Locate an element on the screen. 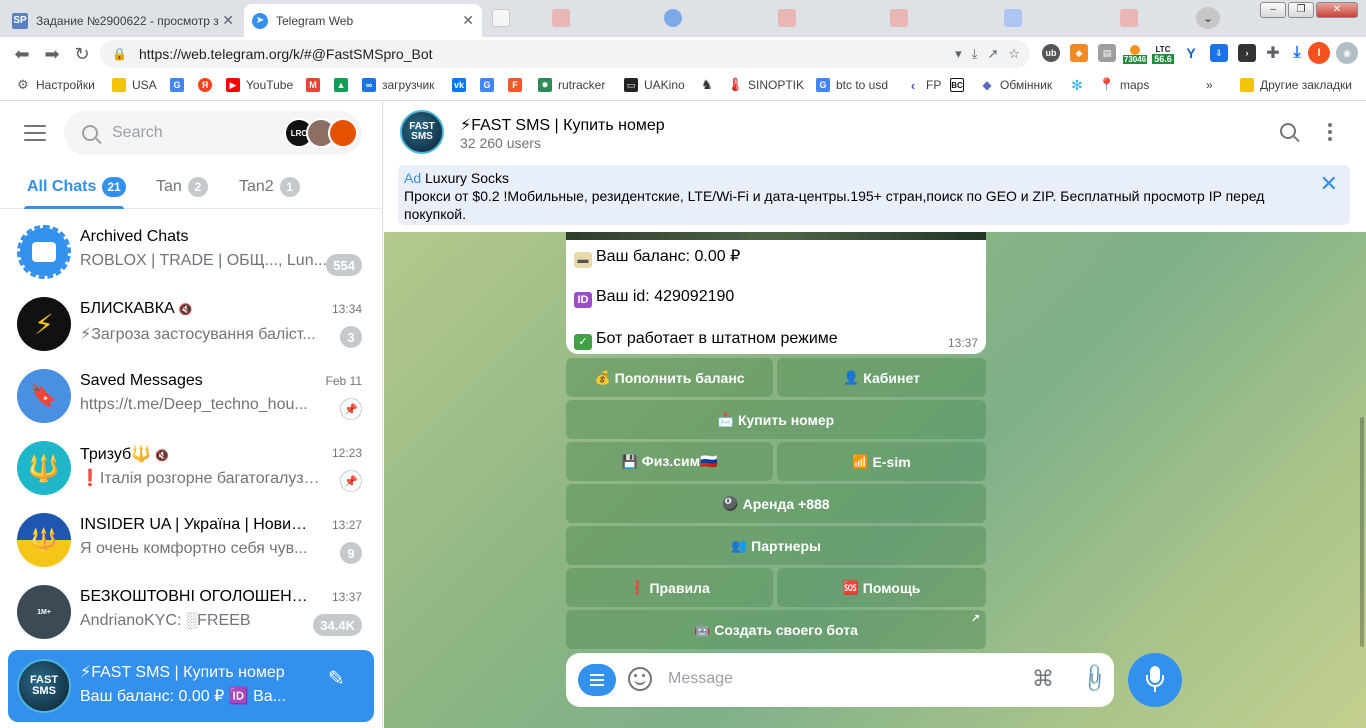 This screenshot has width=1366, height=728. topup-balance-button: 💰 Пополнить баланс is located at coordinates (669, 377).